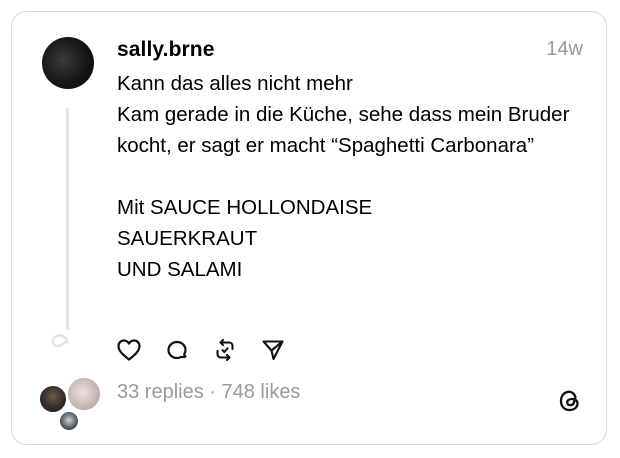 This screenshot has height=458, width=620. I want to click on share-button, so click(273, 350).